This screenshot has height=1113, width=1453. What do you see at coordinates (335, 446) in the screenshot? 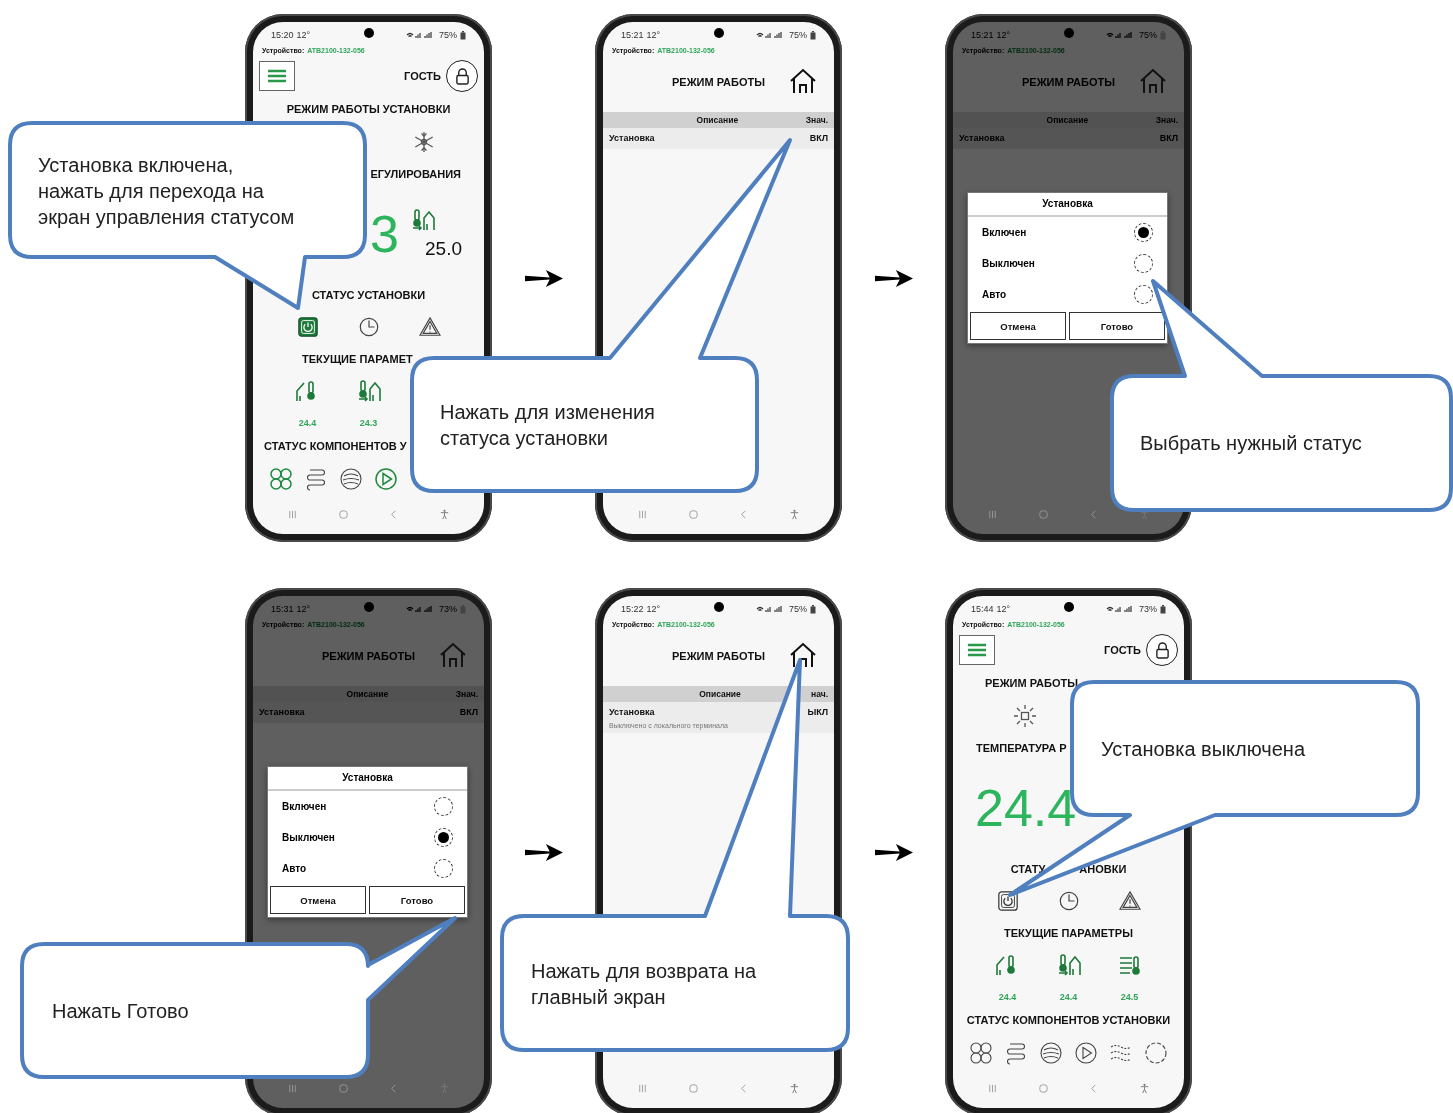
I see `section-title: СТАТУС КОМПОНЕНТОВ У` at bounding box center [335, 446].